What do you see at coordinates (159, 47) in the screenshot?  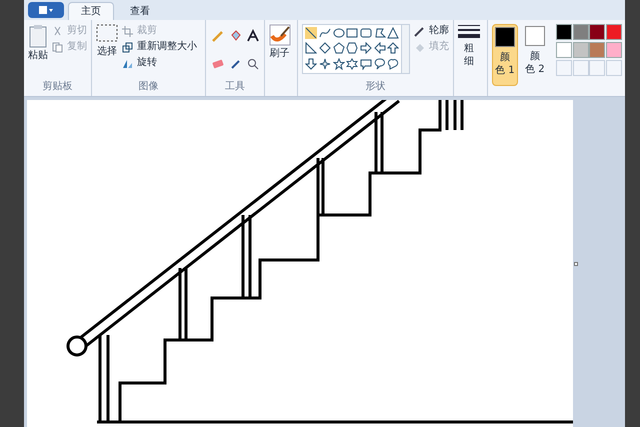 I see `ribbon-button: 重新调整大小` at bounding box center [159, 47].